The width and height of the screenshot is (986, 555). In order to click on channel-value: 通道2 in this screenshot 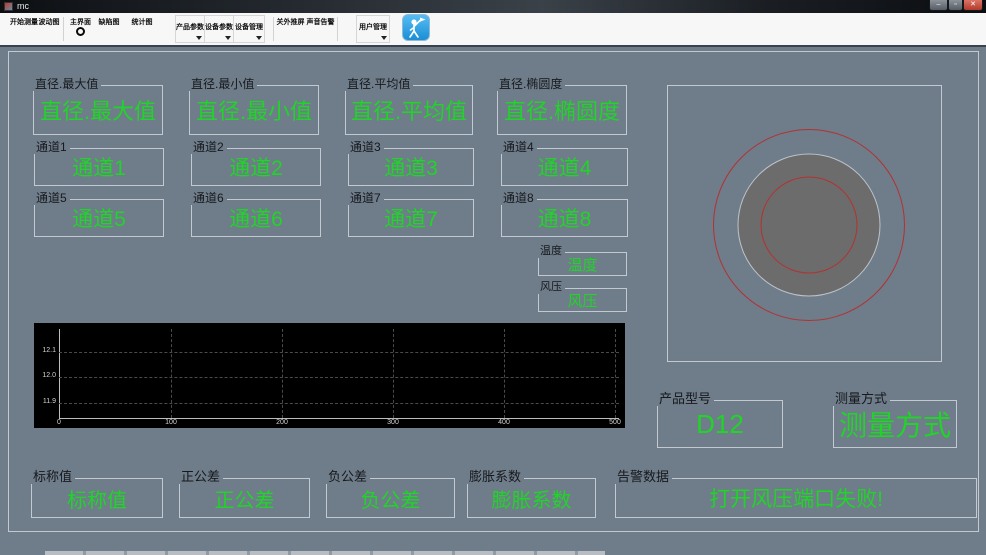, I will do `click(256, 168)`.